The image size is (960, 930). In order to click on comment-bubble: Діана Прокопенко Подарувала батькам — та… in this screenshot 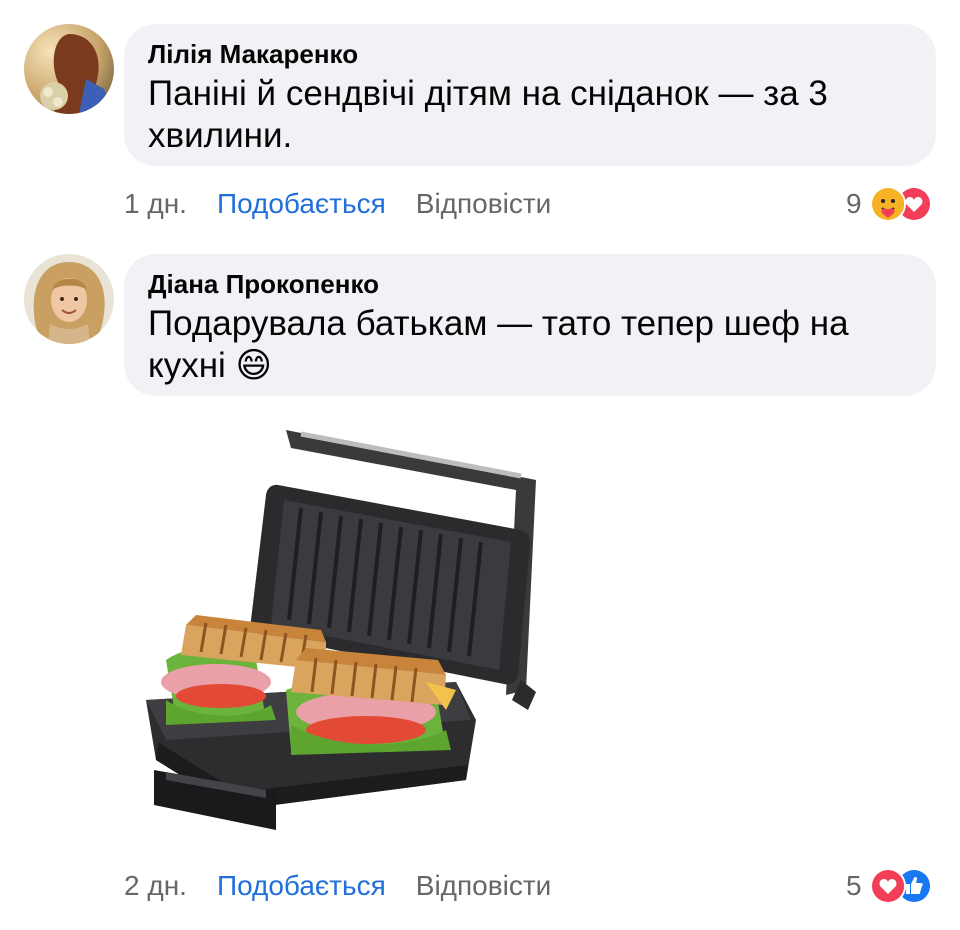, I will do `click(530, 325)`.